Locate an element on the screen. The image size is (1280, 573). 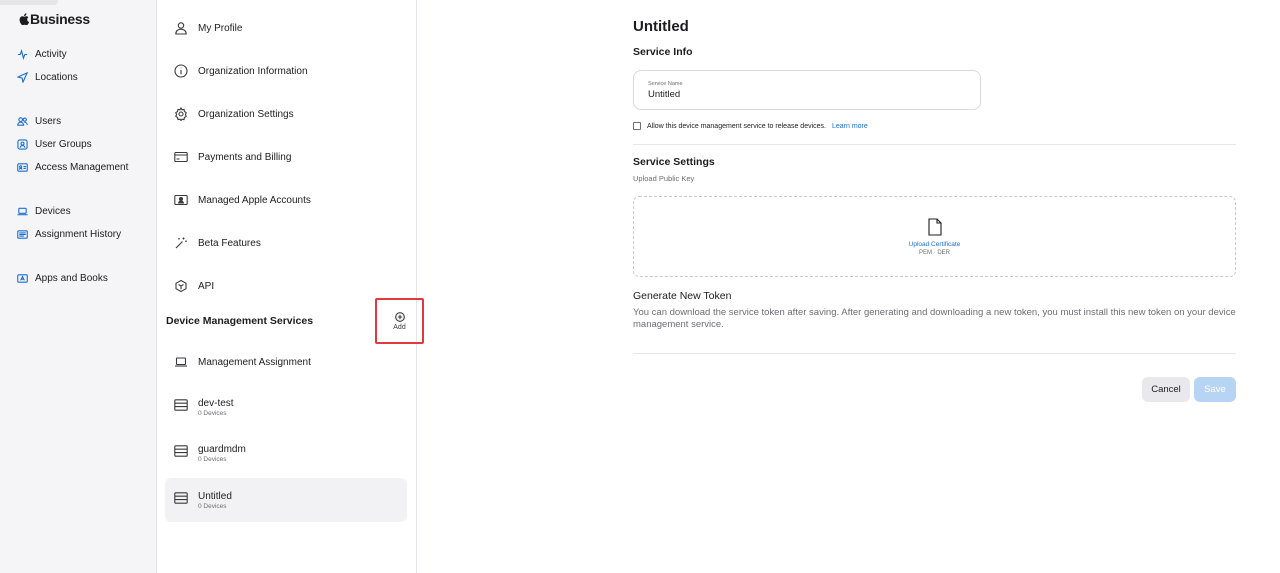
magic-wand-icon is located at coordinates (181, 243).